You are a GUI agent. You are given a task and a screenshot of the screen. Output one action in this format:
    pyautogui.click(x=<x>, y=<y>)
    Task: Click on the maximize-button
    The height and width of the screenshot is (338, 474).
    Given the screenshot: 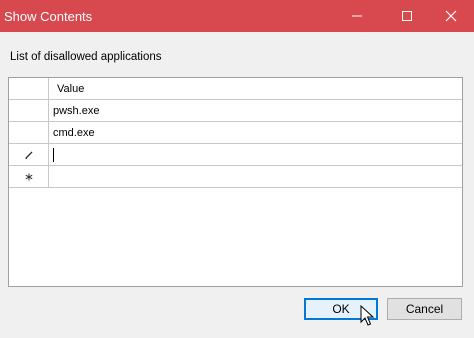 What is the action you would take?
    pyautogui.click(x=407, y=16)
    